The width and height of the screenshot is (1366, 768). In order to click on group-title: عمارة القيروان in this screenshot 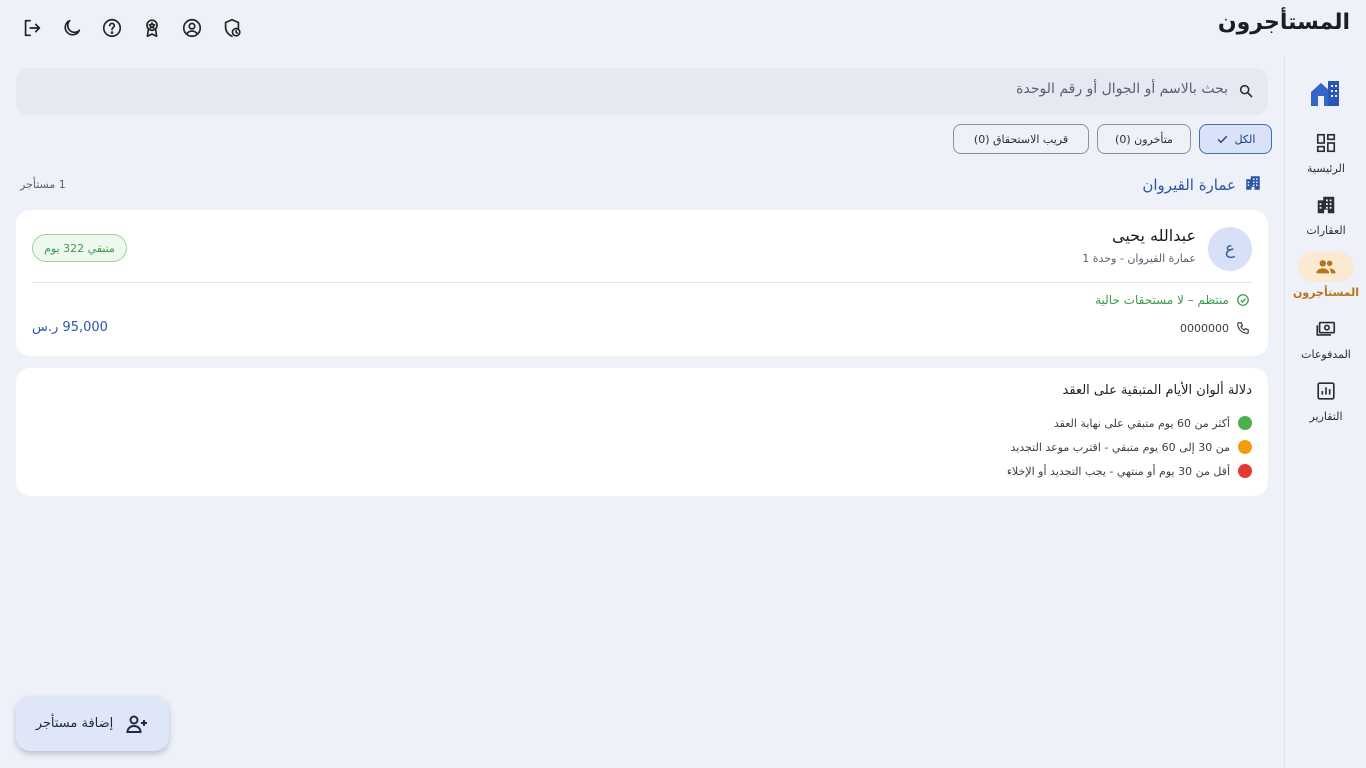, I will do `click(1189, 185)`.